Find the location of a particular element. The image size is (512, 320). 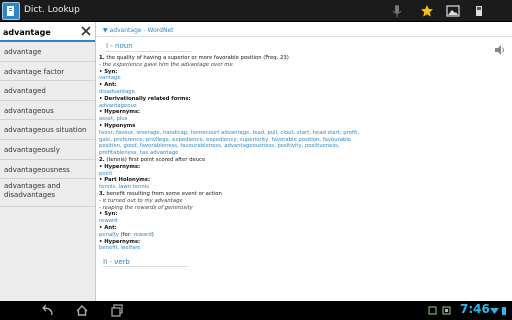

sense-number: 1. is located at coordinates (102, 58).